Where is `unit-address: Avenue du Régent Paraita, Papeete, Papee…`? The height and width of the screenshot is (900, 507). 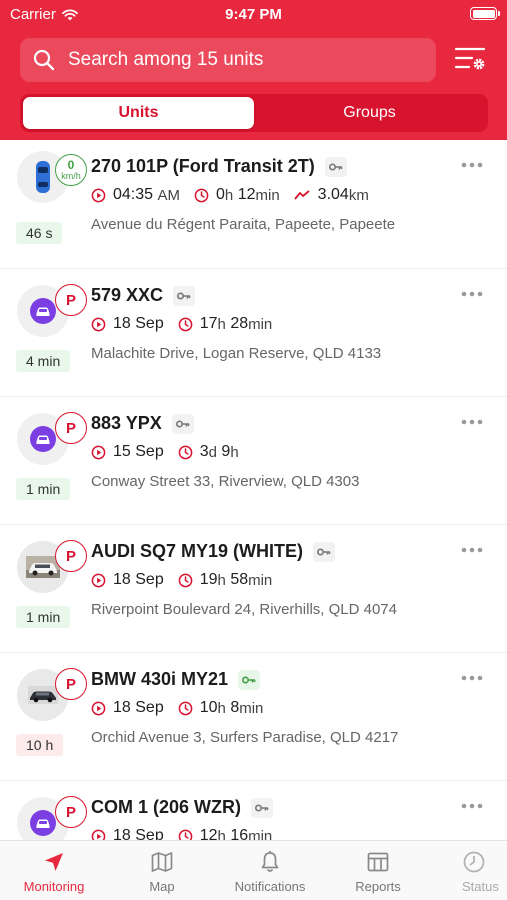 unit-address: Avenue du Régent Paraita, Papeete, Papee… is located at coordinates (243, 224).